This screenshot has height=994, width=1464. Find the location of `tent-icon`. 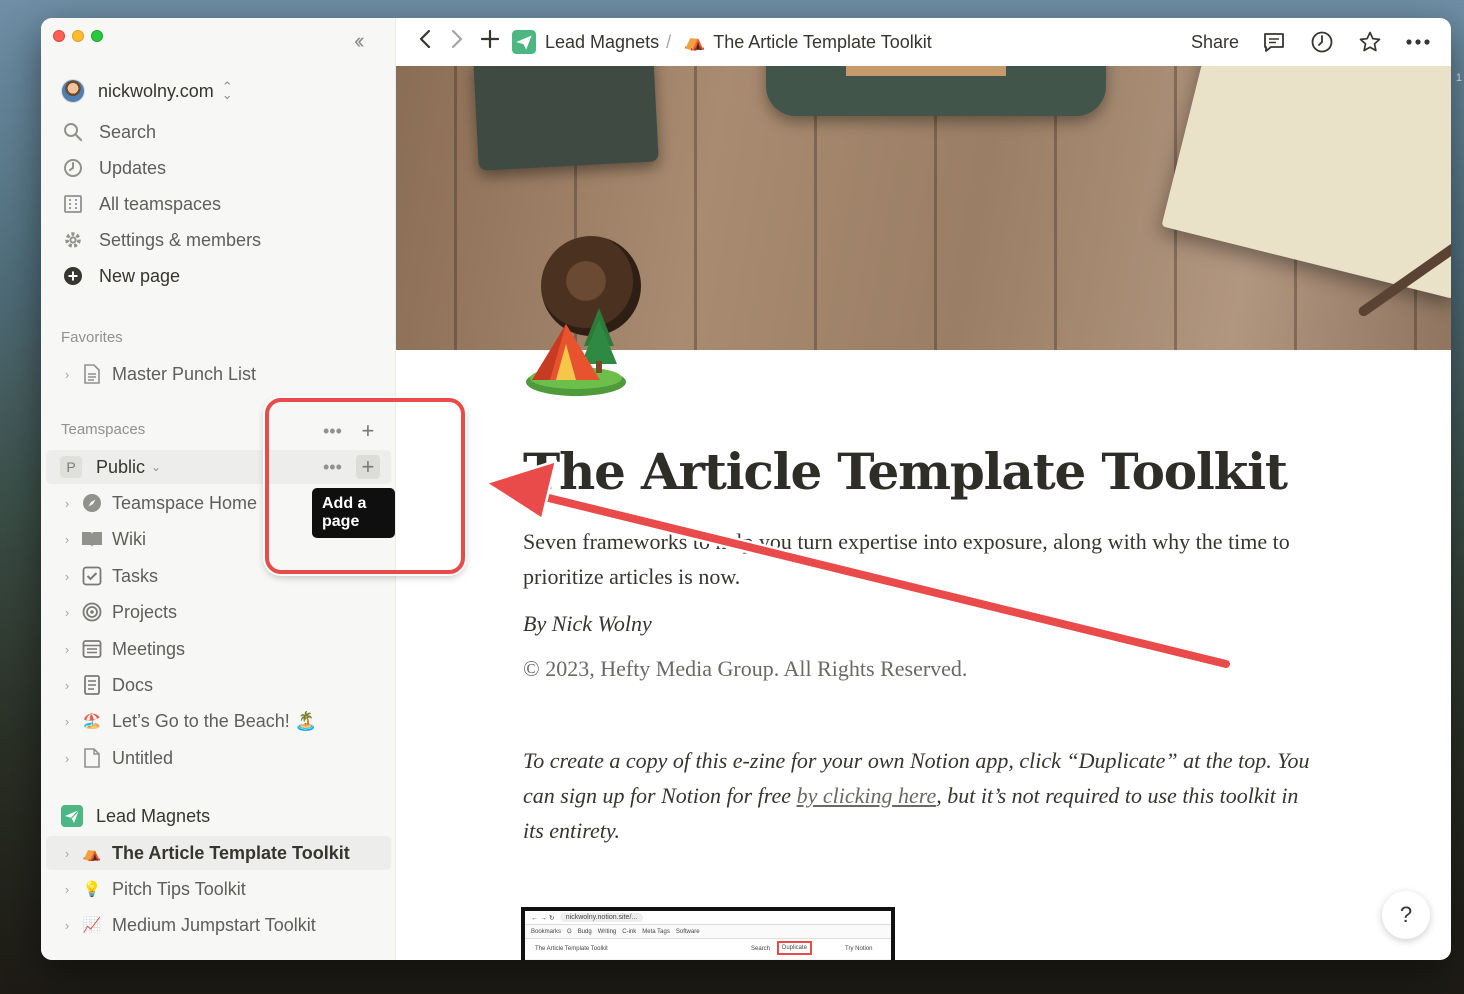

tent-icon is located at coordinates (576, 352).